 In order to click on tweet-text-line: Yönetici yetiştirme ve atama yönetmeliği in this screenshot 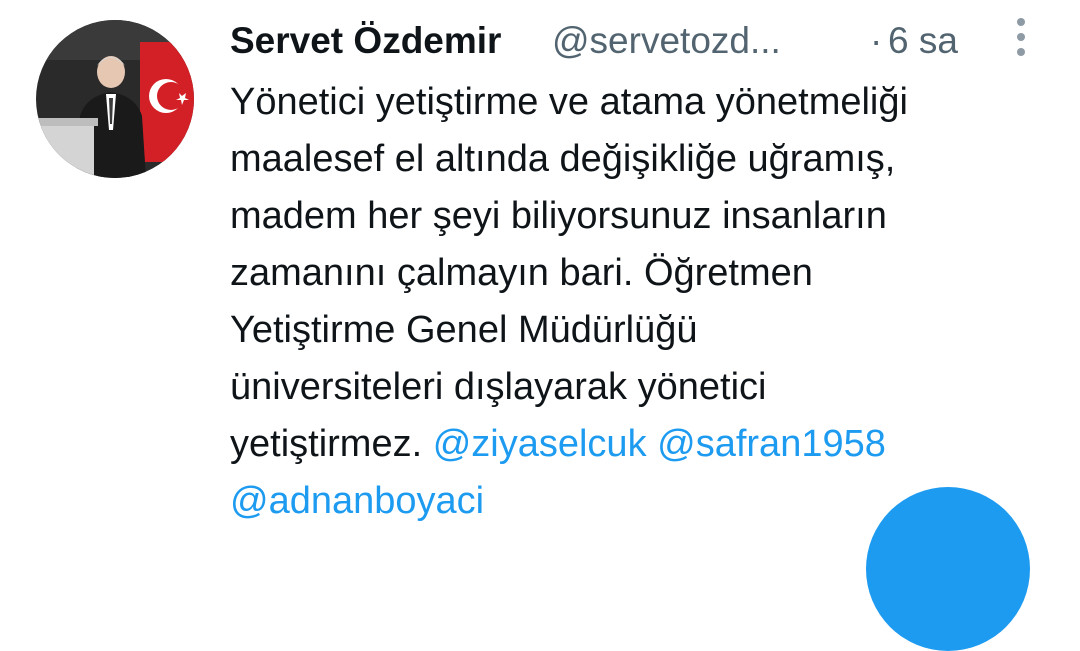, I will do `click(569, 102)`.